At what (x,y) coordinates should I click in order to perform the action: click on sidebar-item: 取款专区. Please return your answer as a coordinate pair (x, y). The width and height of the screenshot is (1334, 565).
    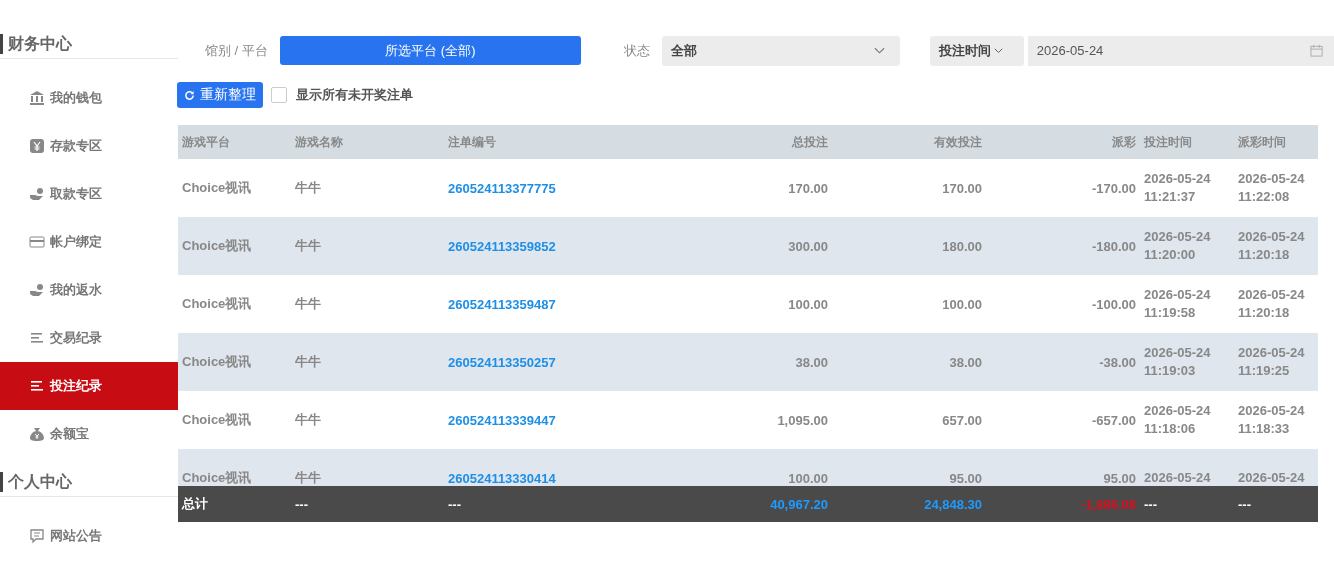
    Looking at the image, I should click on (89, 194).